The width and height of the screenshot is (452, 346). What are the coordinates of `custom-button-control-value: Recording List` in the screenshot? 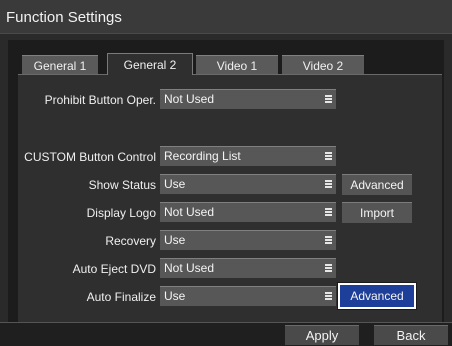 It's located at (202, 156).